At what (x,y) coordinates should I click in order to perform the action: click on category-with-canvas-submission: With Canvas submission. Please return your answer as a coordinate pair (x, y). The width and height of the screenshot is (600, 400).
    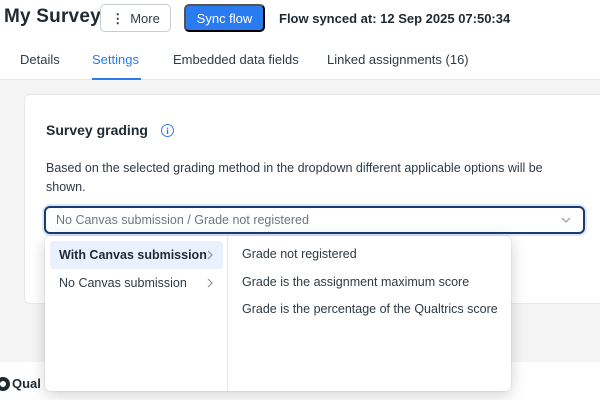
    Looking at the image, I should click on (136, 255).